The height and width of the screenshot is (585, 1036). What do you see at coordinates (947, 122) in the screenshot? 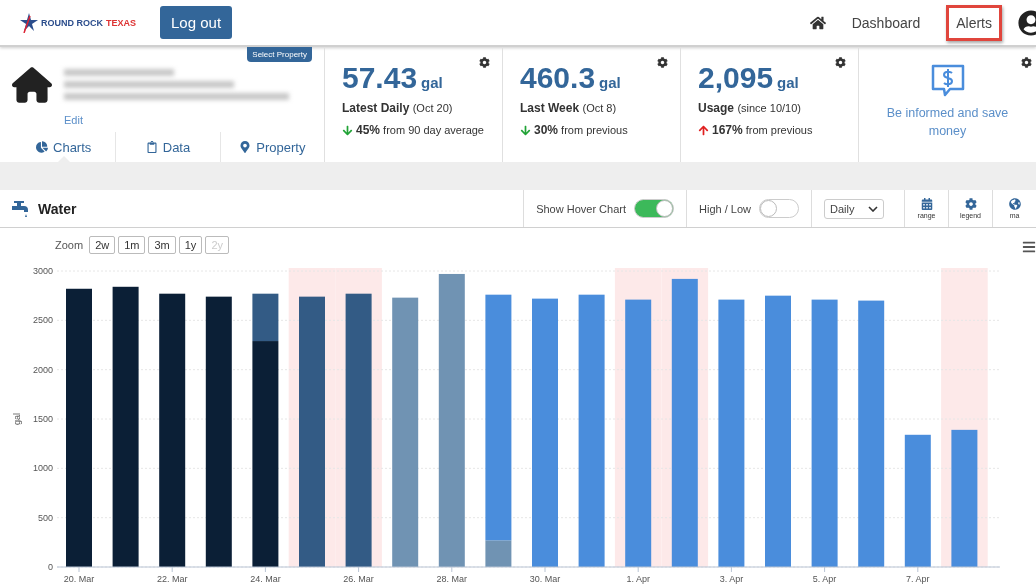
I see `promo-text: Be informed and save money` at bounding box center [947, 122].